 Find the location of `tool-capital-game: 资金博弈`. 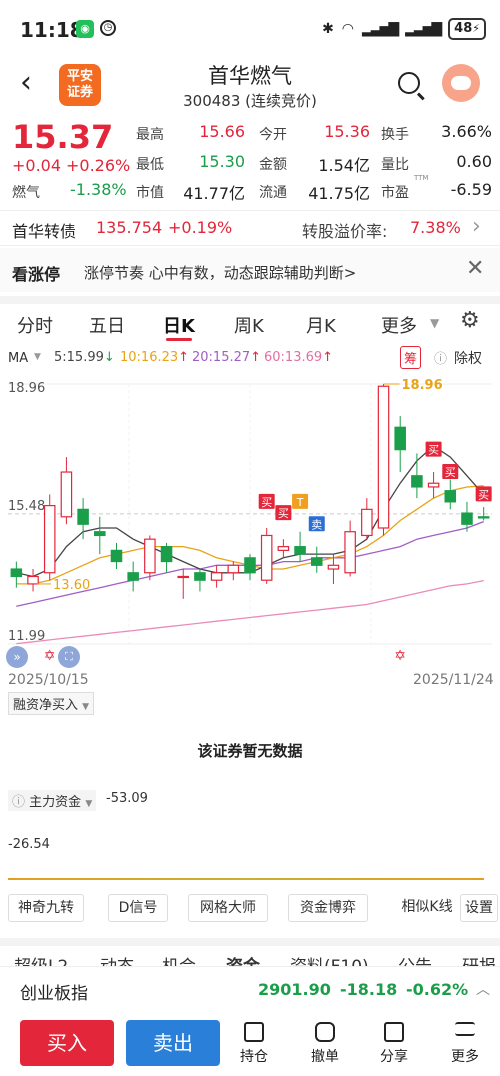

tool-capital-game: 资金博弈 is located at coordinates (328, 908).